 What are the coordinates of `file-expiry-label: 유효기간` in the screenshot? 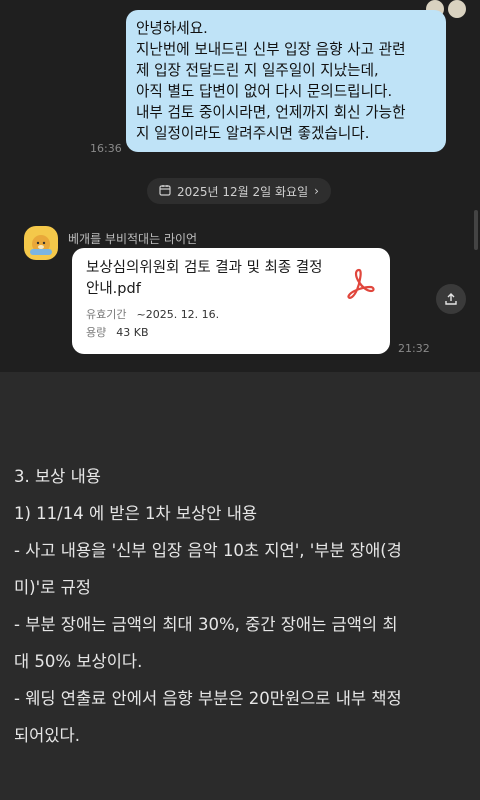 It's located at (106, 314).